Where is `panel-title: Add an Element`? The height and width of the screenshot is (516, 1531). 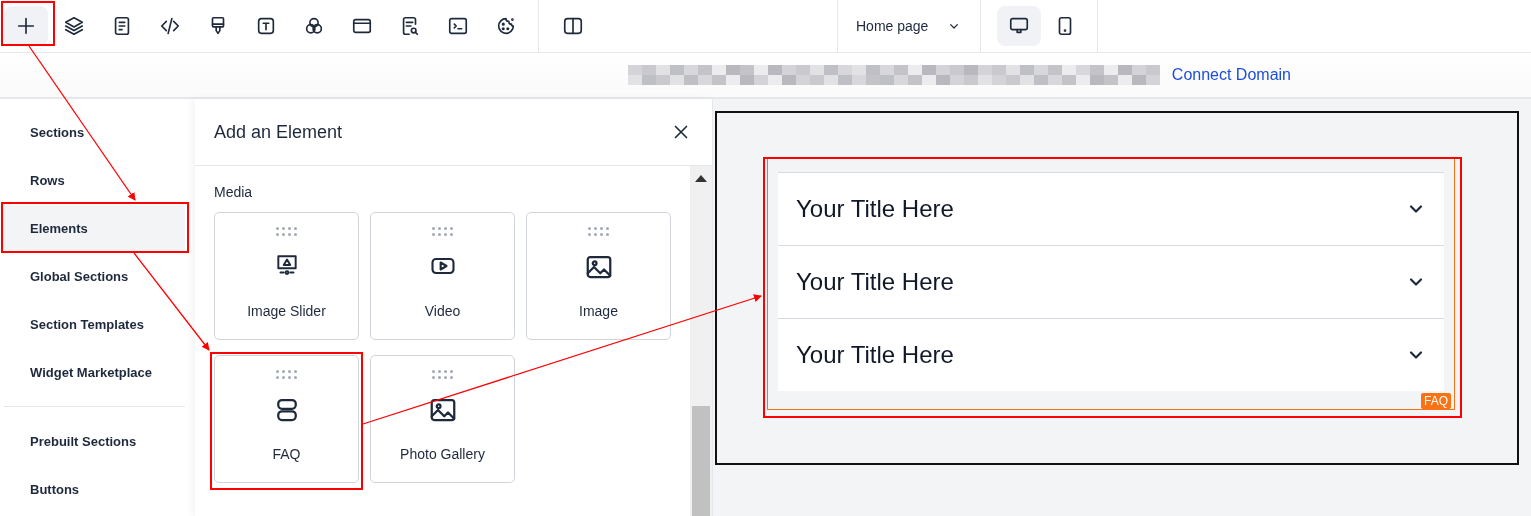
panel-title: Add an Element is located at coordinates (278, 132).